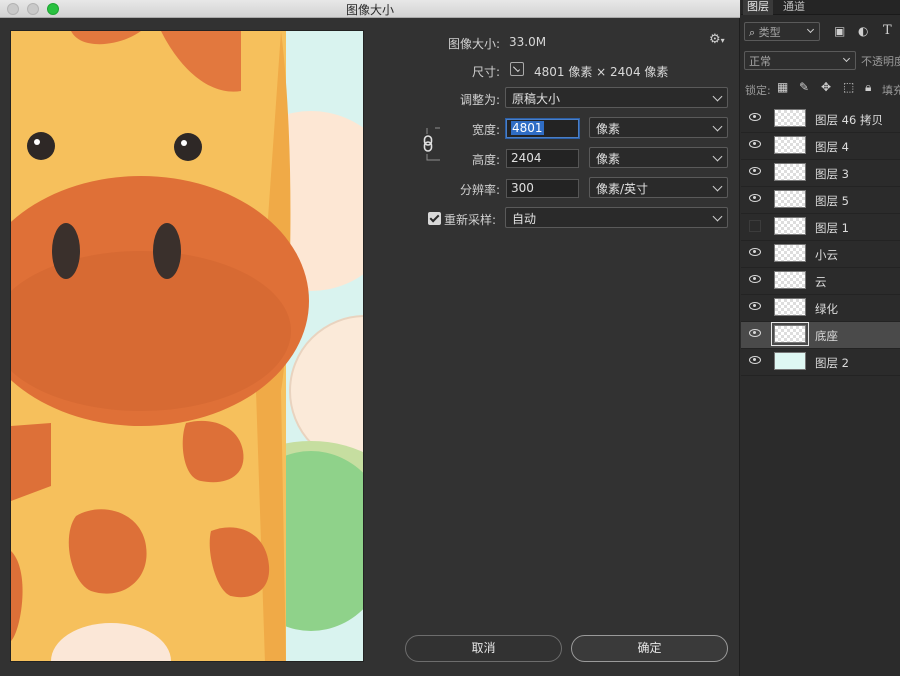  I want to click on layer-row-selected: 底座, so click(820, 335).